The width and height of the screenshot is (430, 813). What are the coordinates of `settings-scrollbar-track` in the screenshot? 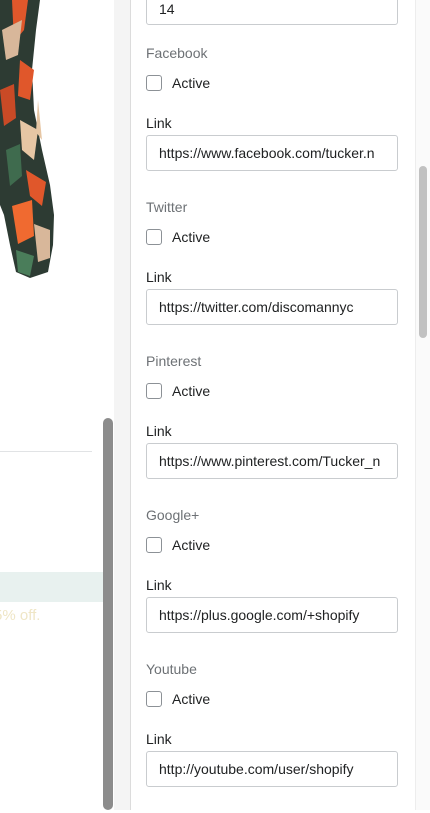 It's located at (422, 405).